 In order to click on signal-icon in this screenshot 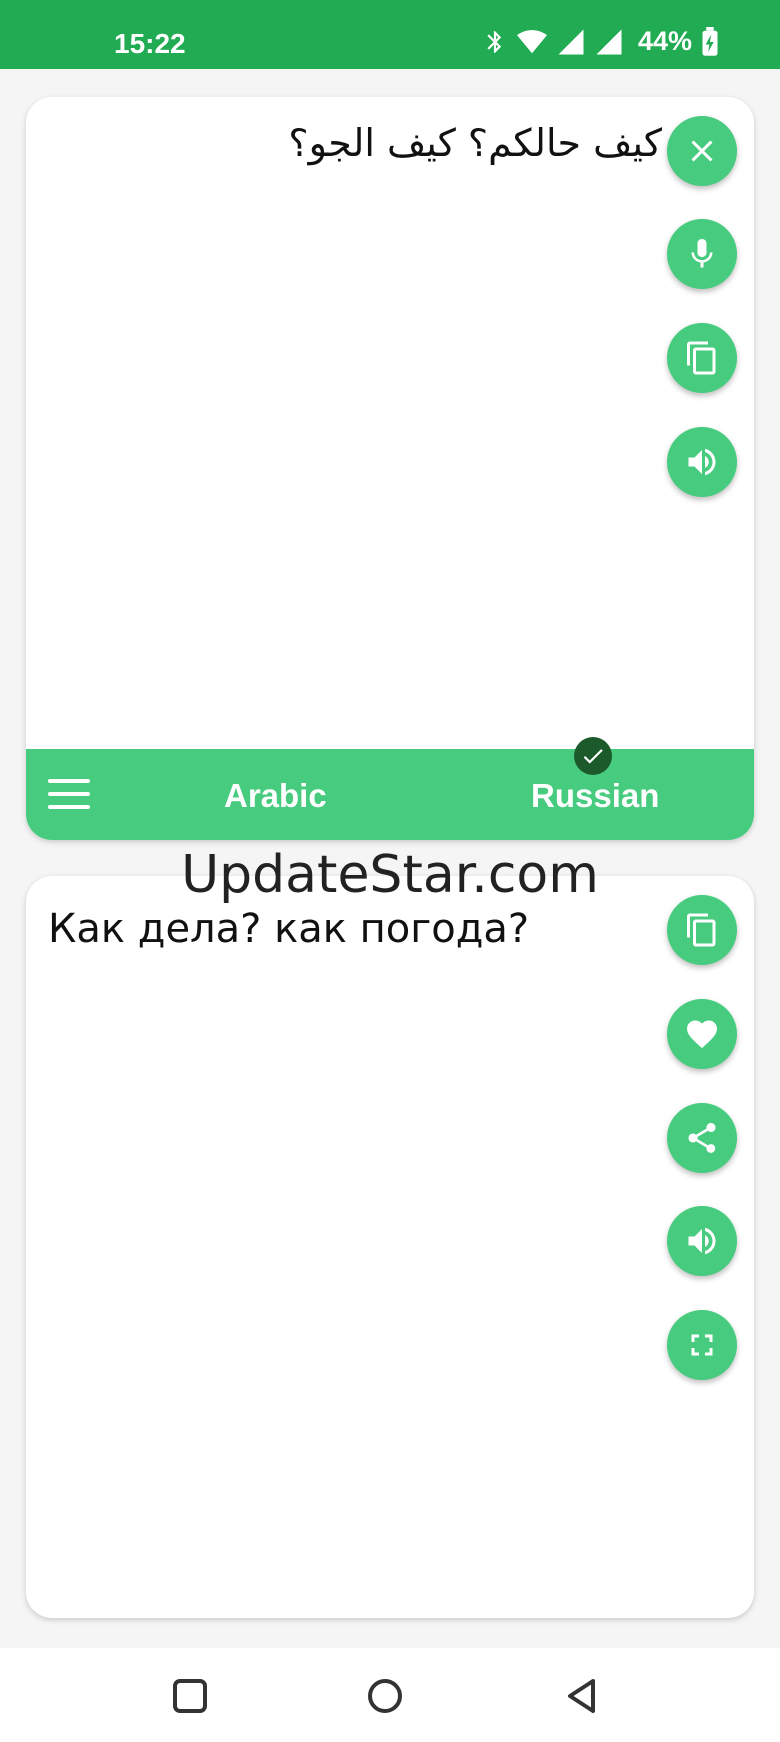, I will do `click(571, 41)`.